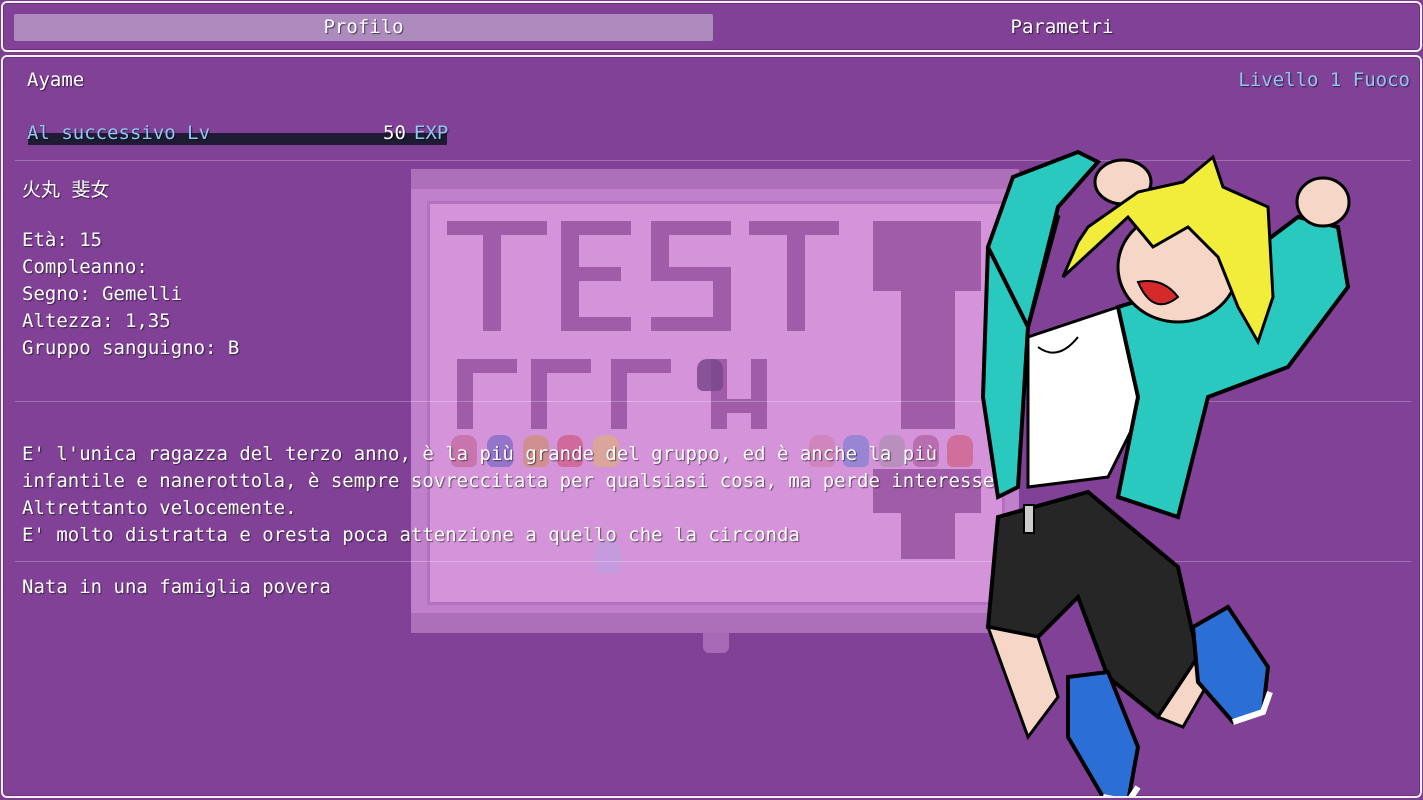 The height and width of the screenshot is (800, 1423). What do you see at coordinates (131, 348) in the screenshot?
I see `profile-blood-type: Gruppo sanguigno: B` at bounding box center [131, 348].